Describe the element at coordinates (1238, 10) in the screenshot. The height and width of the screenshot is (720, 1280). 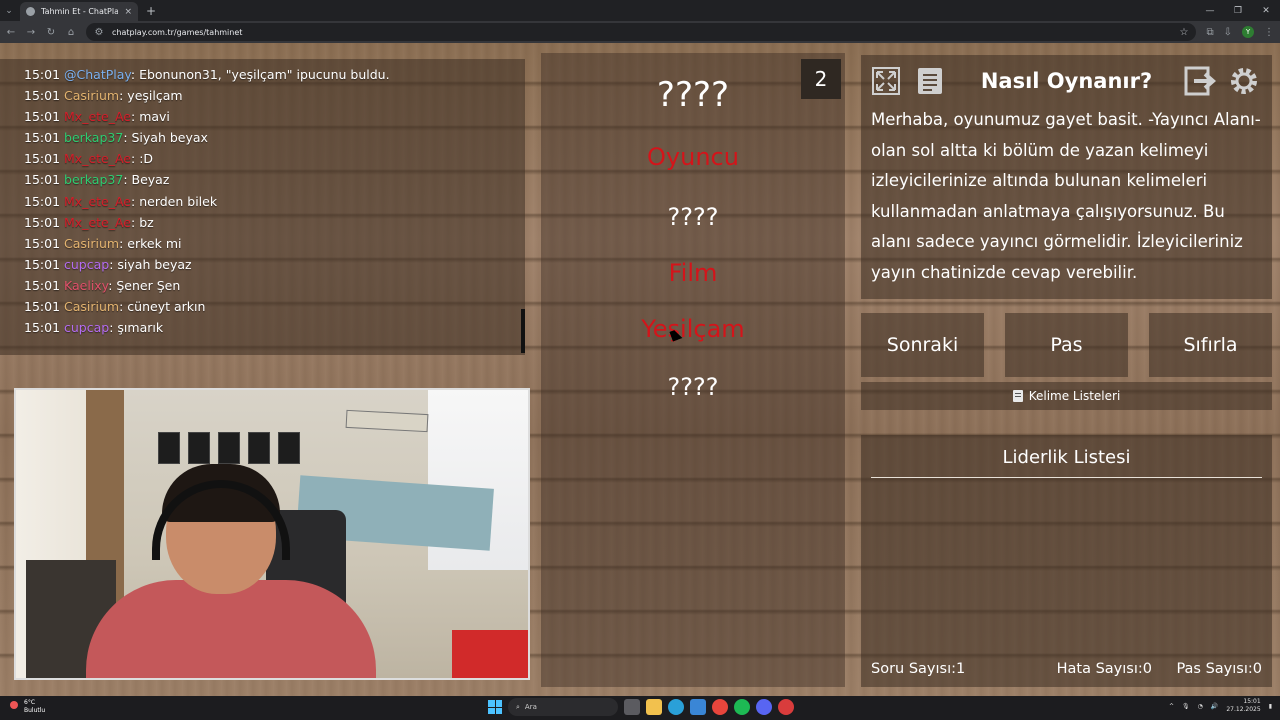
I see `maximize-icon: ❐` at that location.